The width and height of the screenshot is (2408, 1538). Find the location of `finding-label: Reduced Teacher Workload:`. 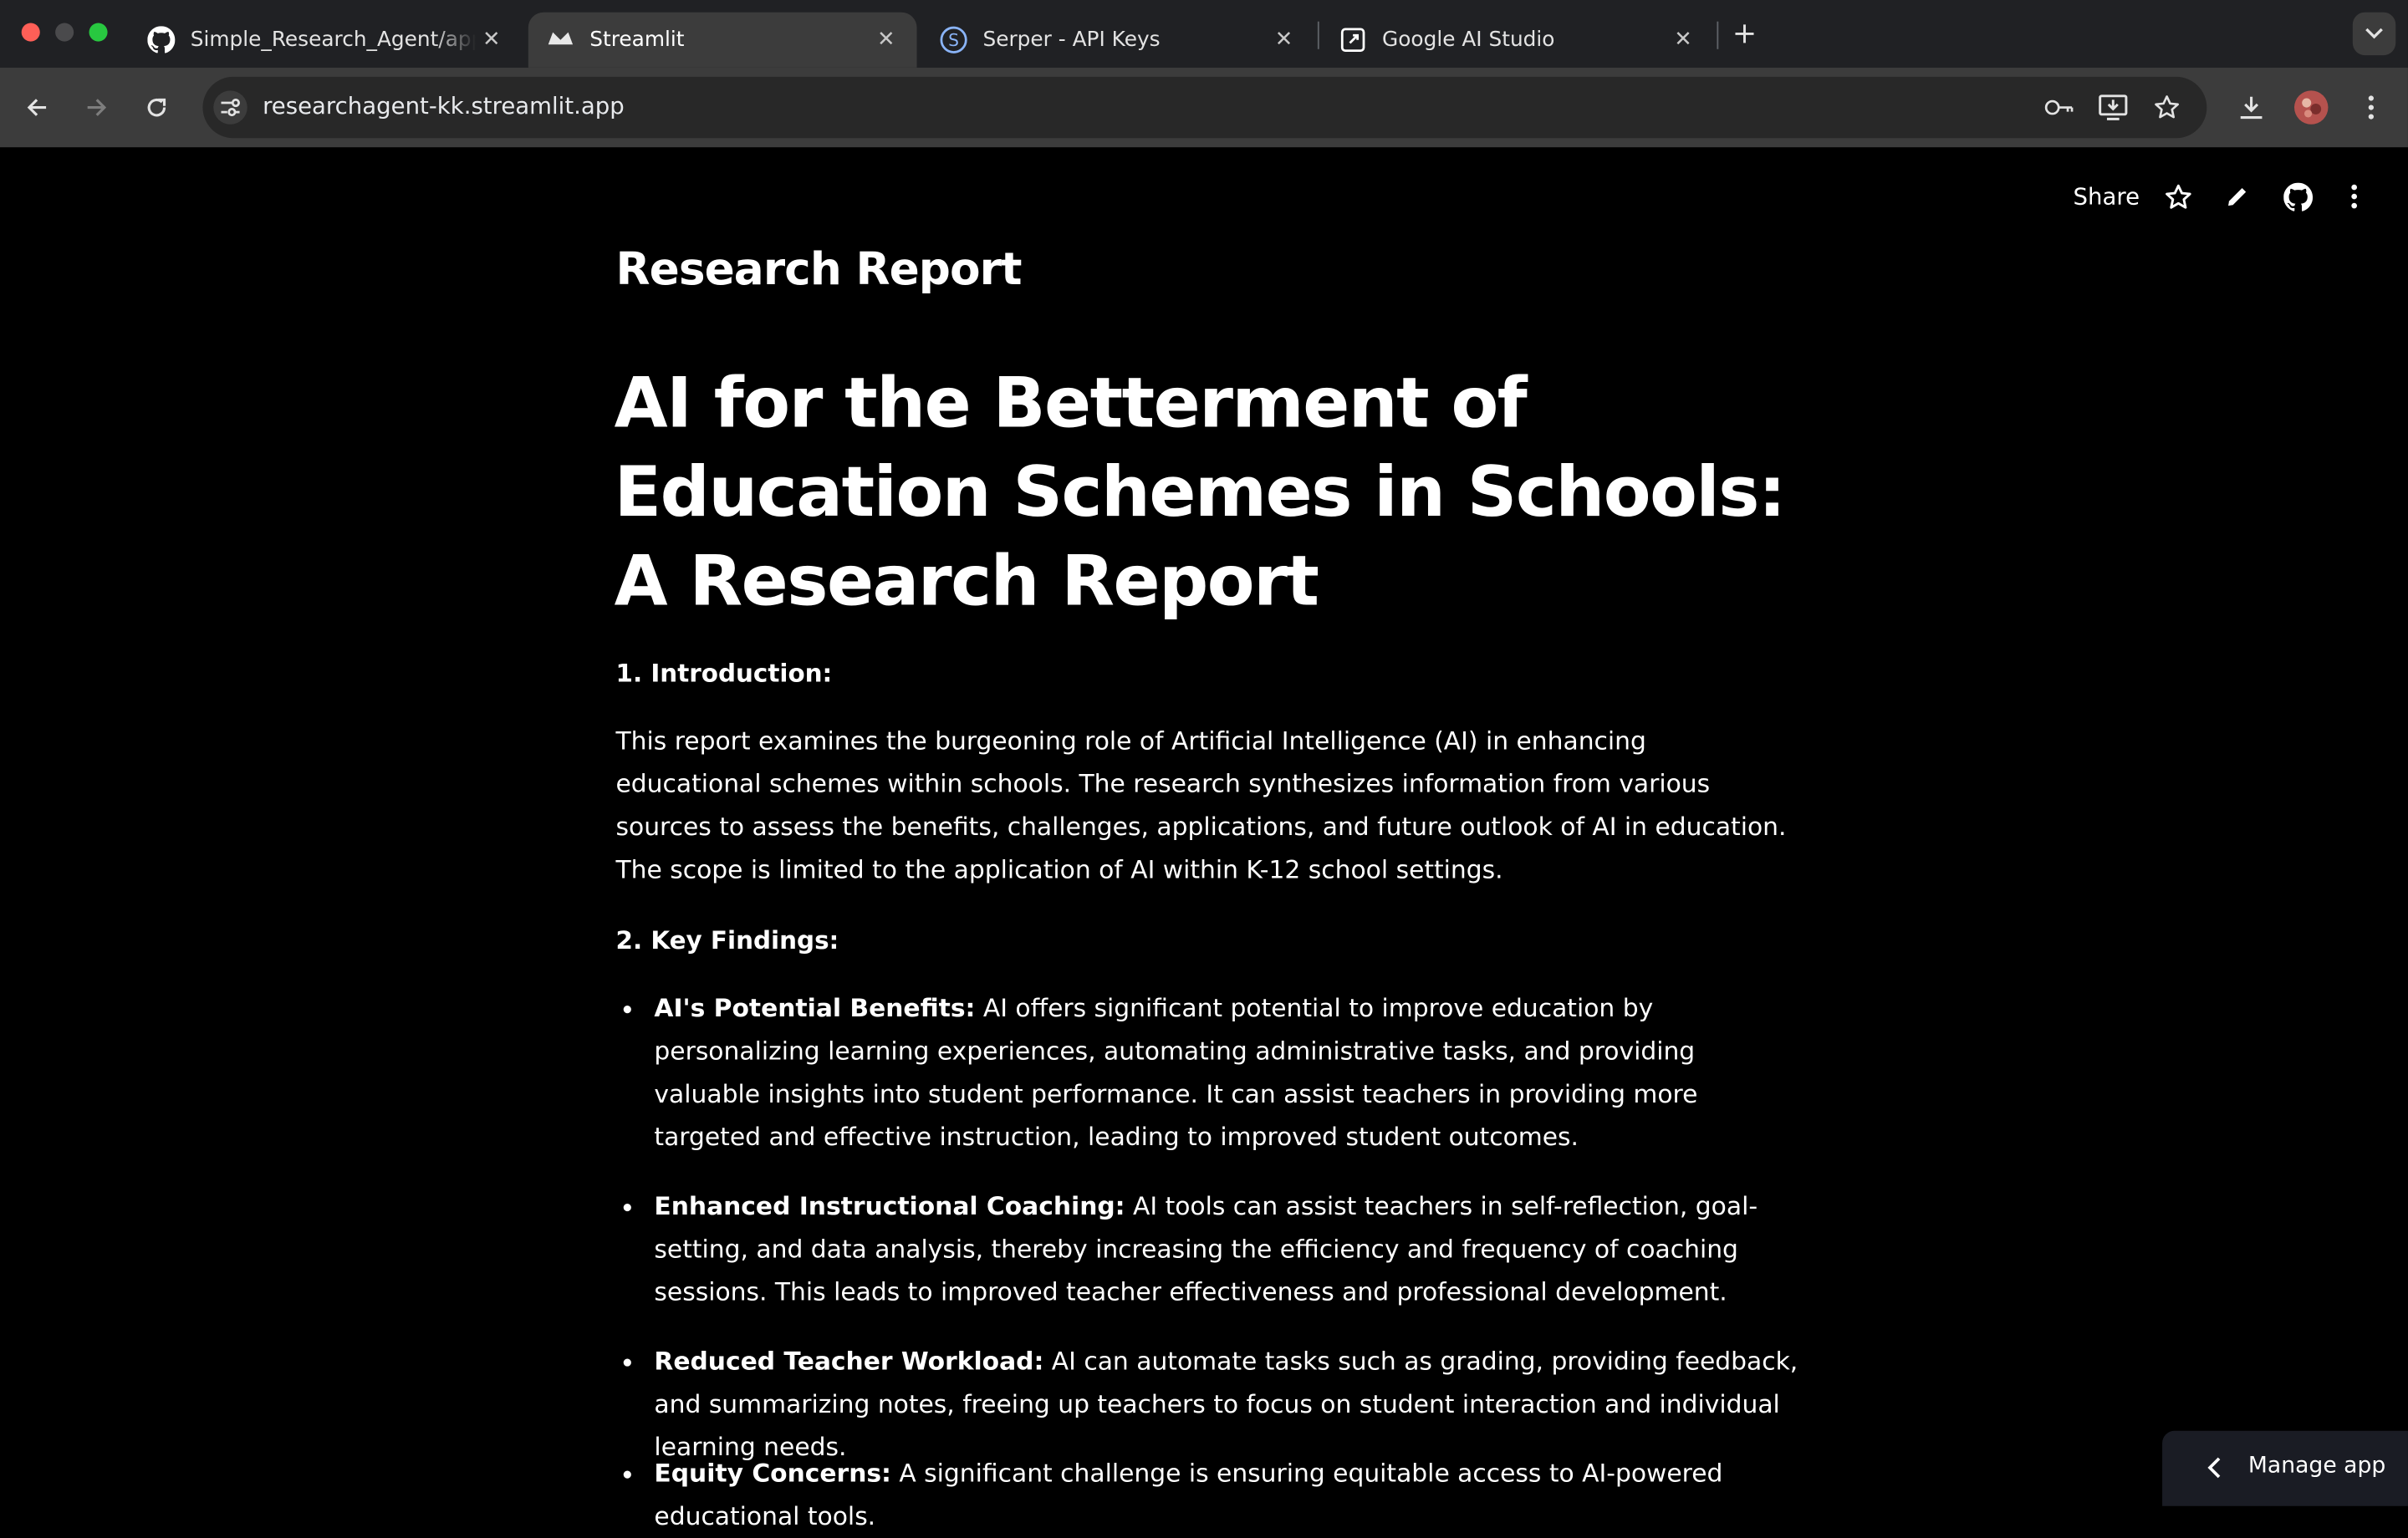

finding-label: Reduced Teacher Workload: is located at coordinates (849, 1361).